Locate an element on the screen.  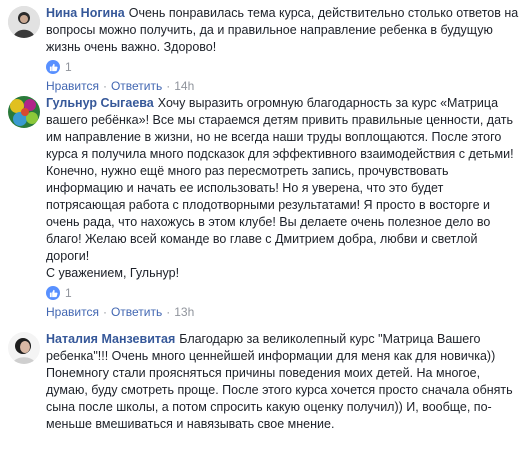
like-button: Нравится is located at coordinates (72, 312).